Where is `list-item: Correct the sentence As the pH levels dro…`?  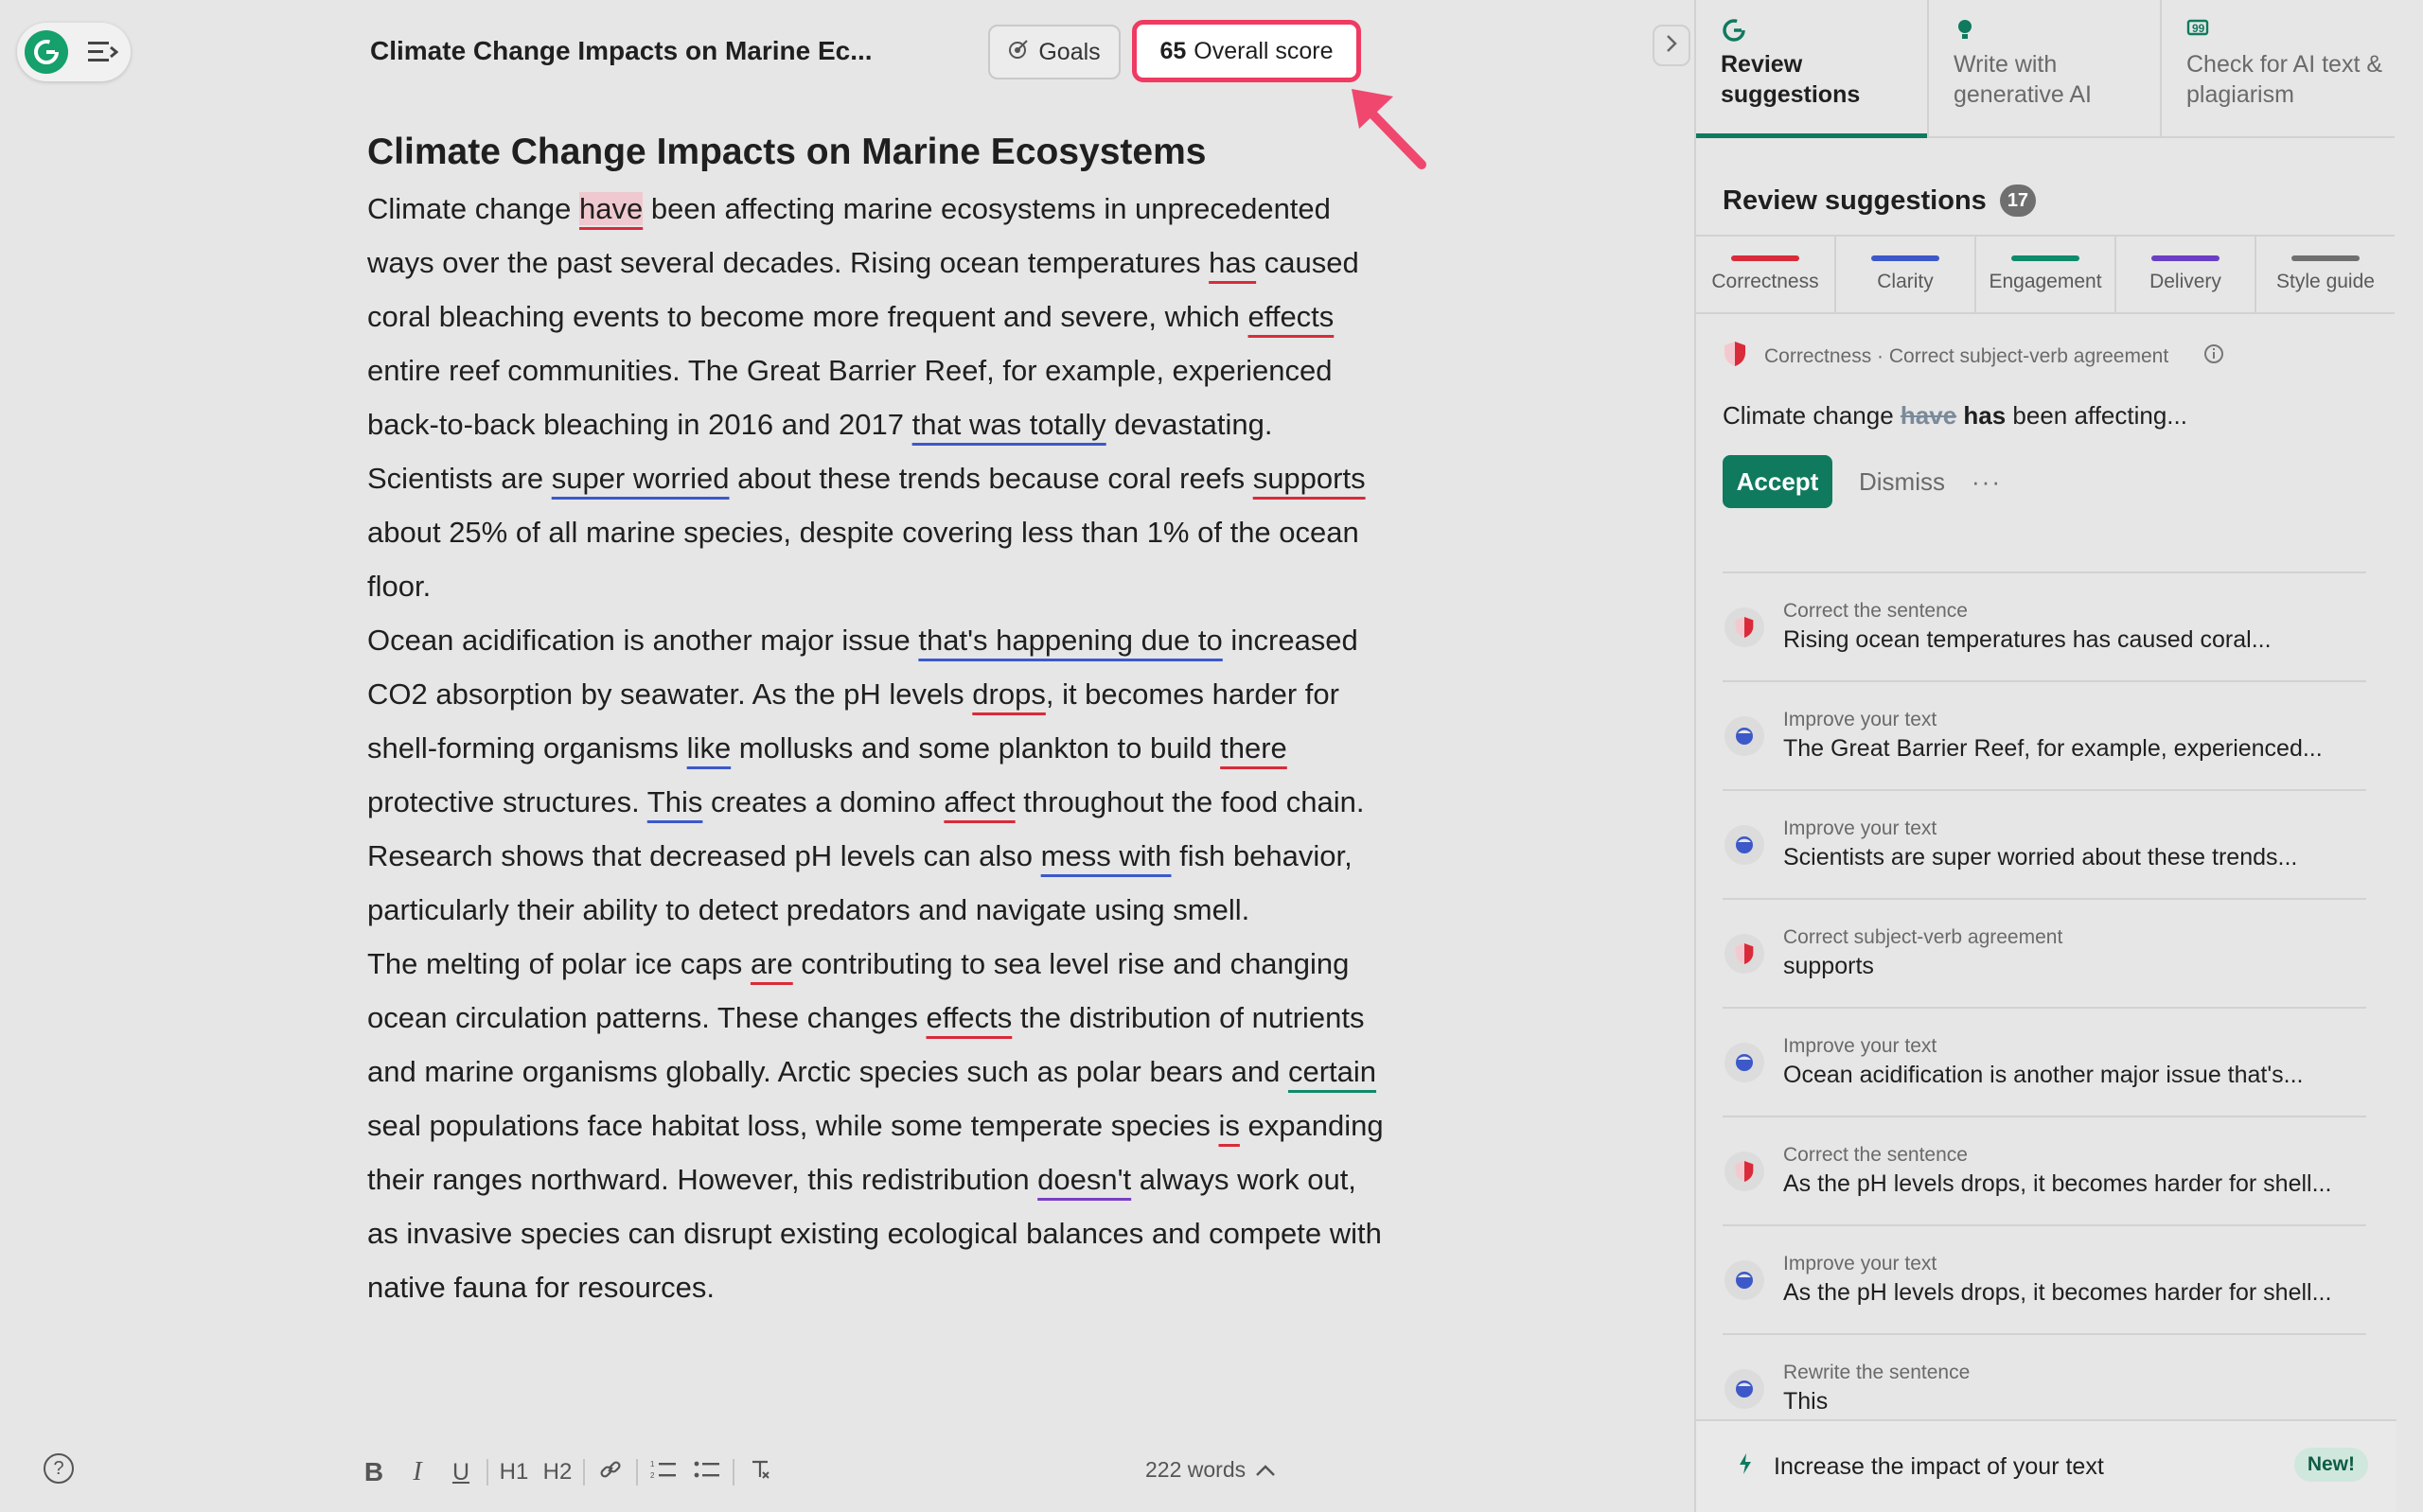 list-item: Correct the sentence As the pH levels dro… is located at coordinates (2044, 1170).